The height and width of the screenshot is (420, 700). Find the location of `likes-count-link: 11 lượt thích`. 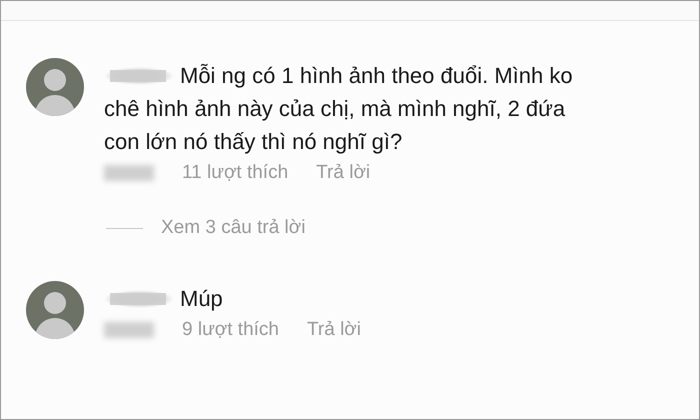

likes-count-link: 11 lượt thích is located at coordinates (235, 173).